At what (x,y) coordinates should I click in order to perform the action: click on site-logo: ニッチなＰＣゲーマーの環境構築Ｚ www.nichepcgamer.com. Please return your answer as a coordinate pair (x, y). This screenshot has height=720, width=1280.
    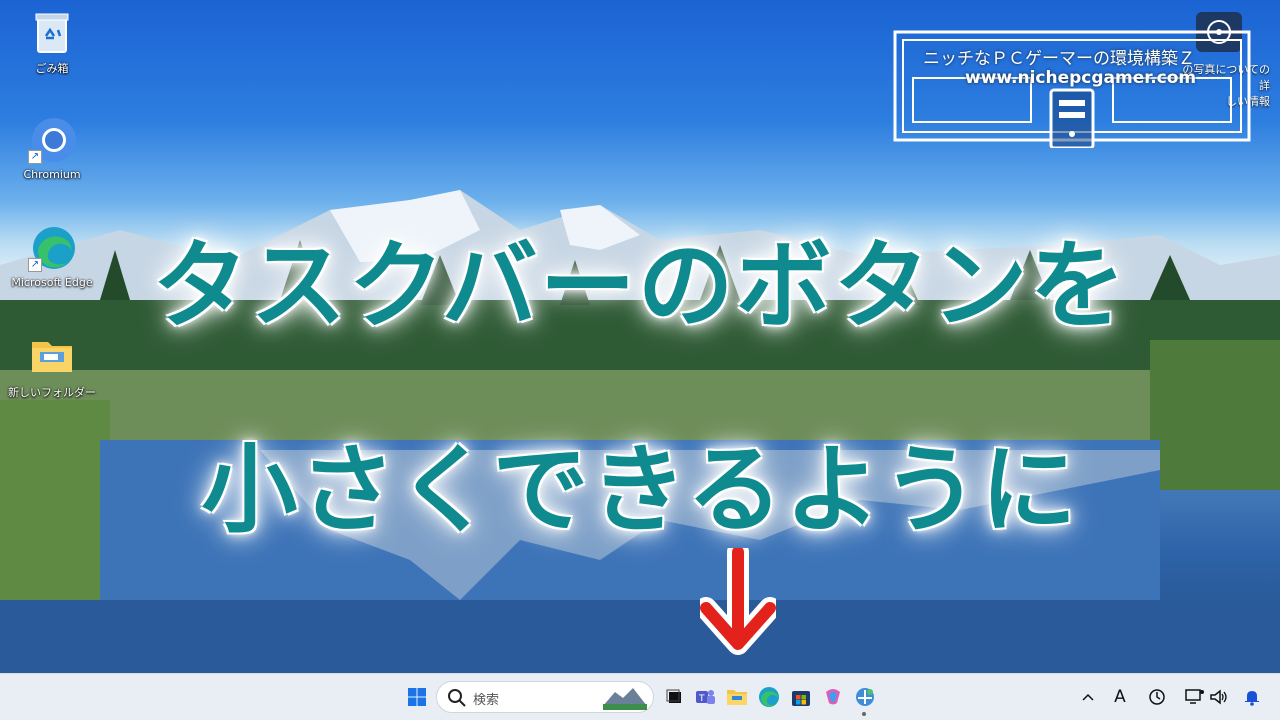
    Looking at the image, I should click on (1072, 90).